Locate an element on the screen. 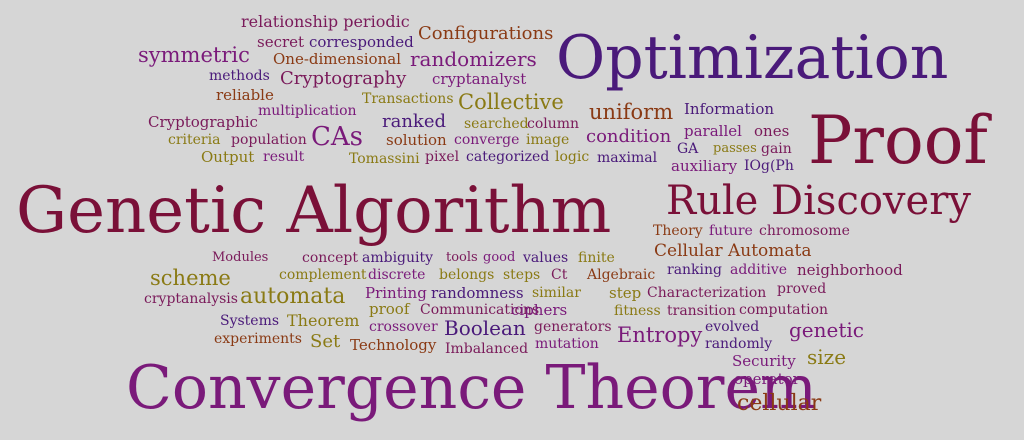  cloud-word: uniform is located at coordinates (631, 112).